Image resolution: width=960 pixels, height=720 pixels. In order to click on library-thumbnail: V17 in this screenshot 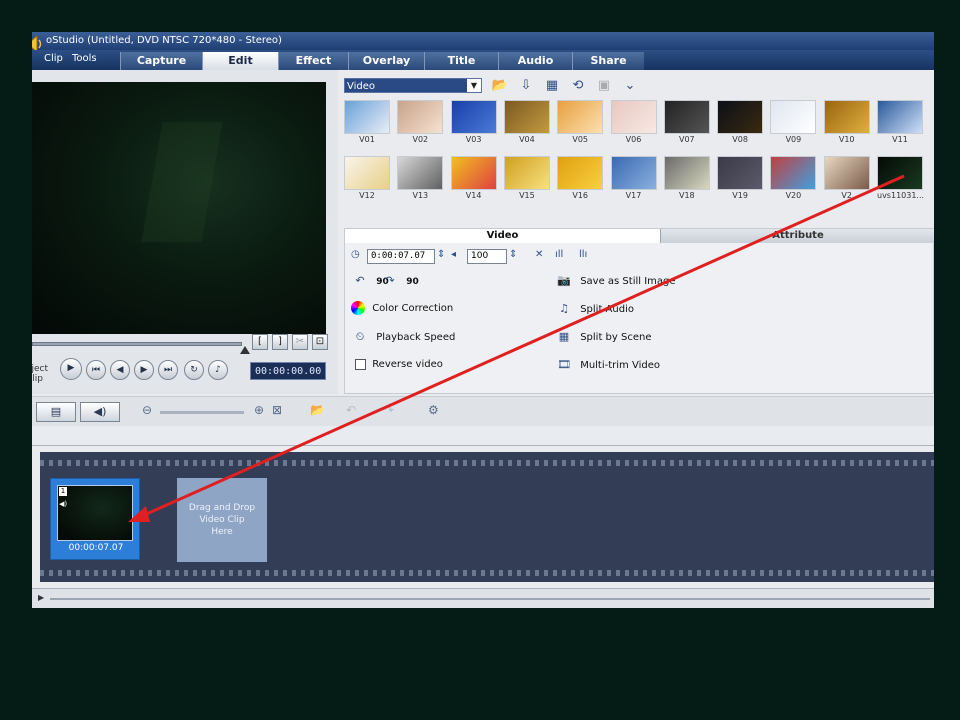, I will do `click(633, 180)`.